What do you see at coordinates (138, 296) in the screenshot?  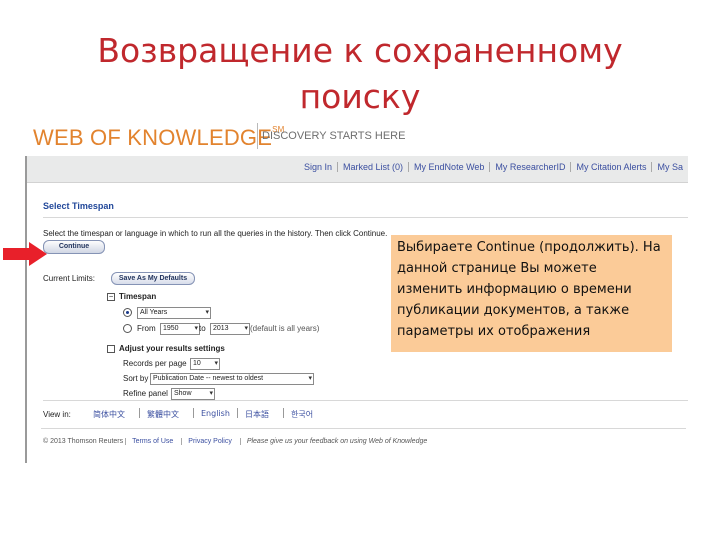 I see `timespan-label: Timespan` at bounding box center [138, 296].